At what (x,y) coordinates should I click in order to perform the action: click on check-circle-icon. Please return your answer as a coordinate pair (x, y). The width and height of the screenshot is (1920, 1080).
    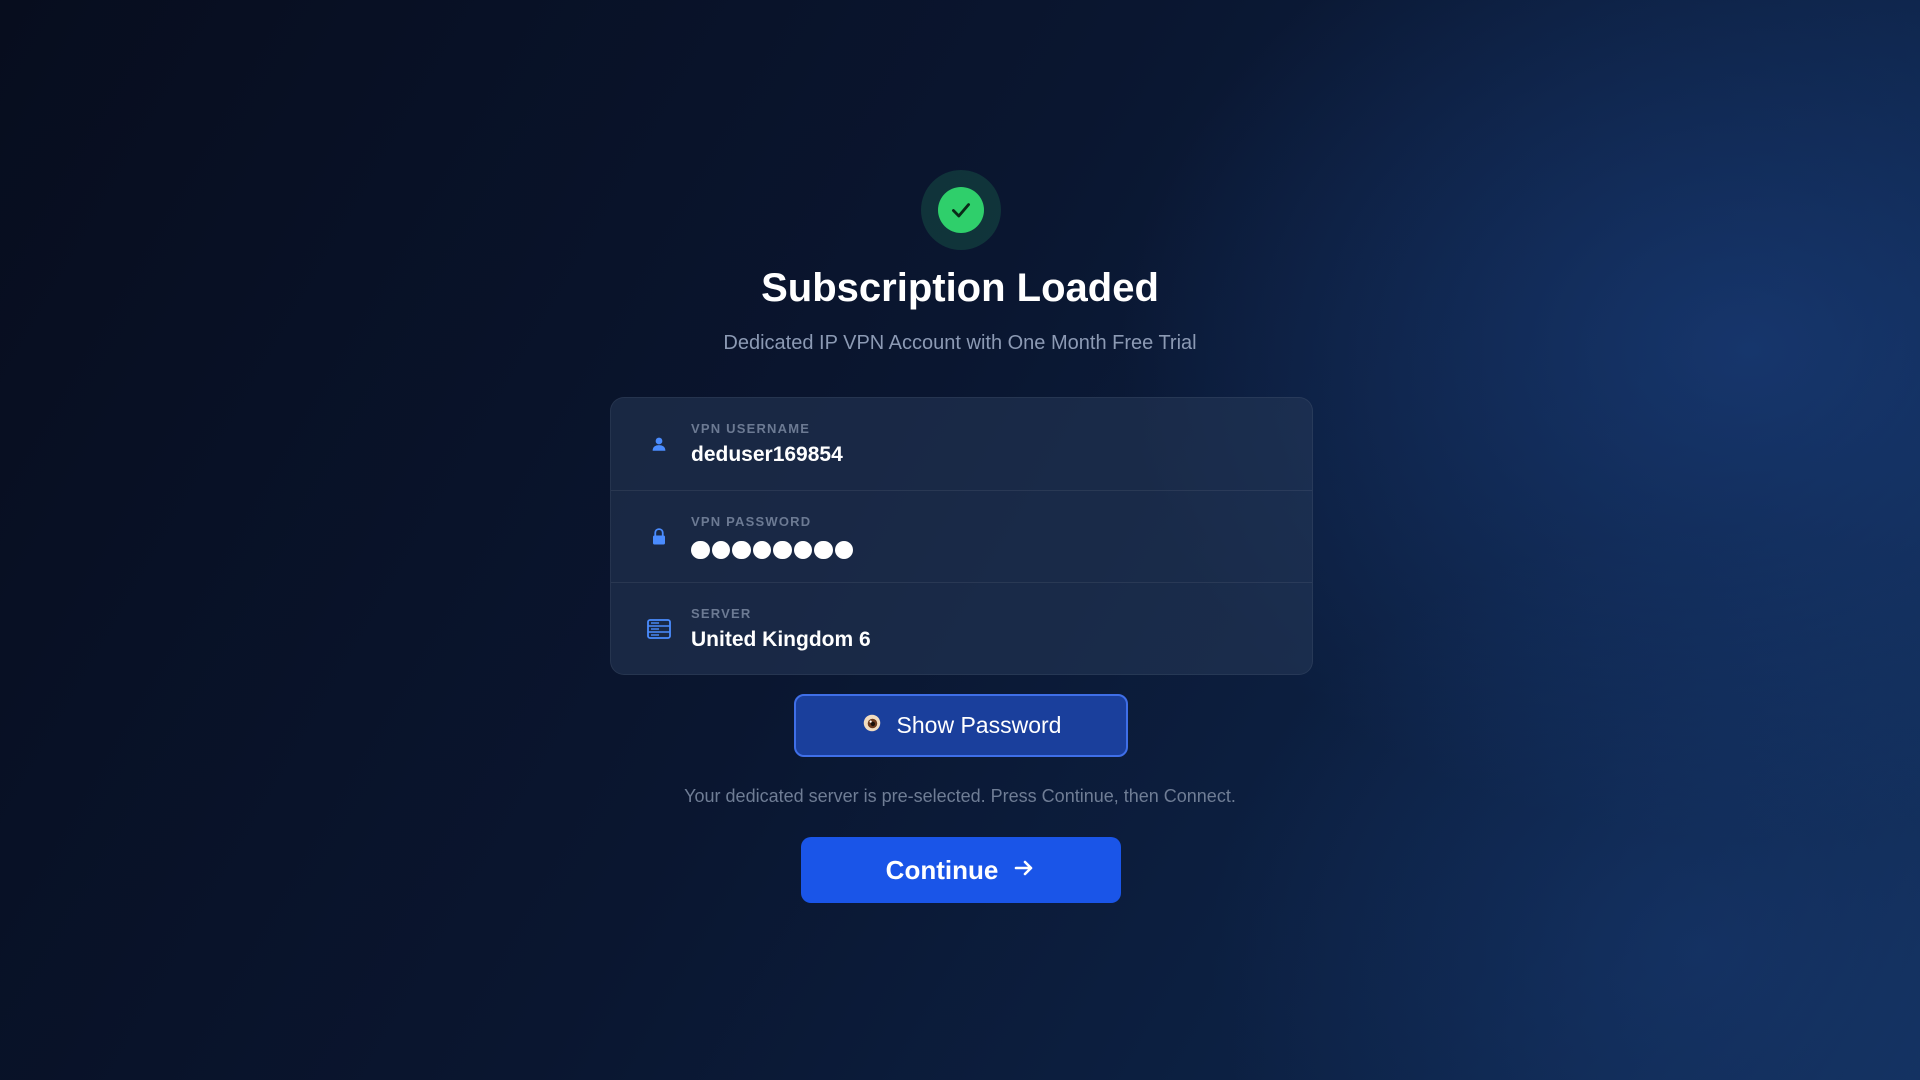
    Looking at the image, I should click on (961, 210).